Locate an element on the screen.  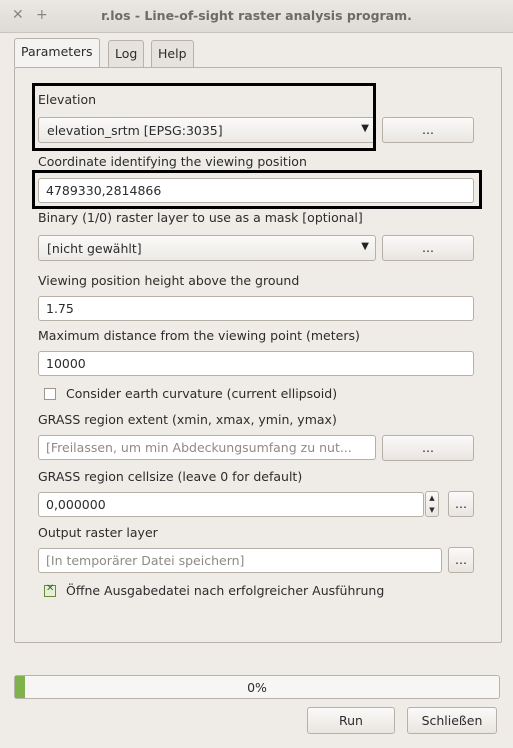
run-button: Run is located at coordinates (351, 720).